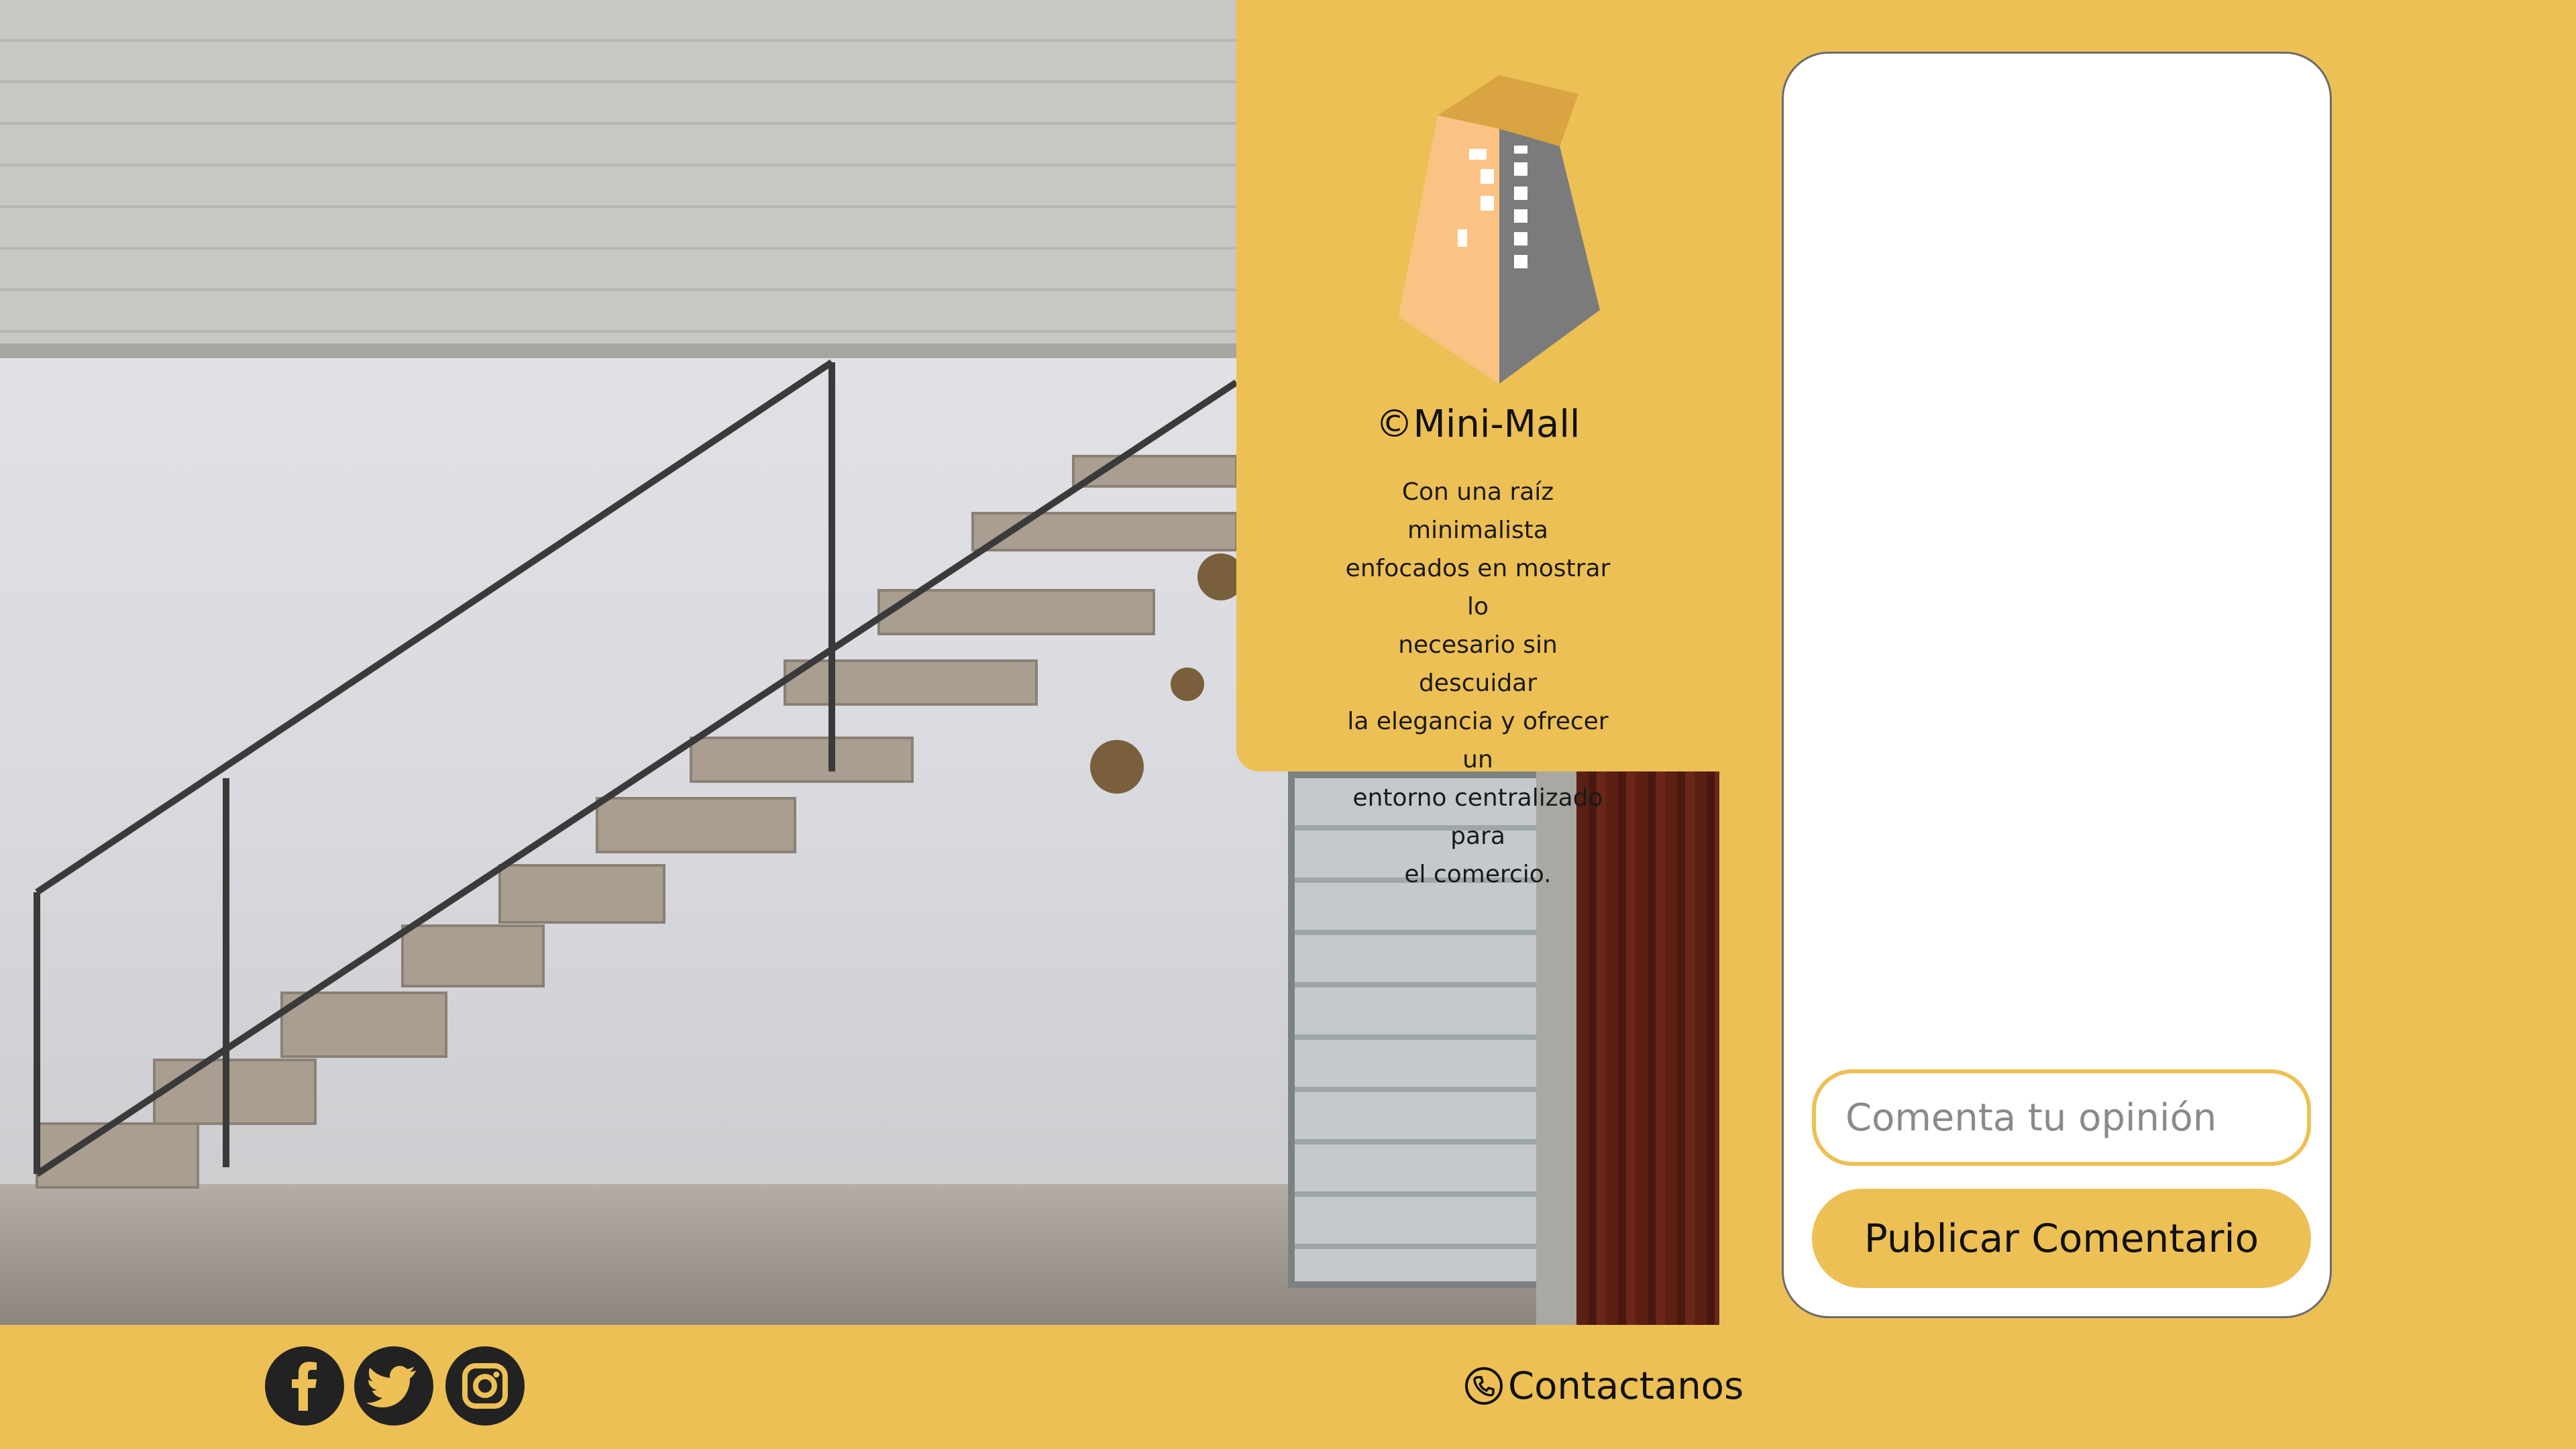  What do you see at coordinates (2061, 1238) in the screenshot?
I see `publish-comment-button: Publicar Comentario` at bounding box center [2061, 1238].